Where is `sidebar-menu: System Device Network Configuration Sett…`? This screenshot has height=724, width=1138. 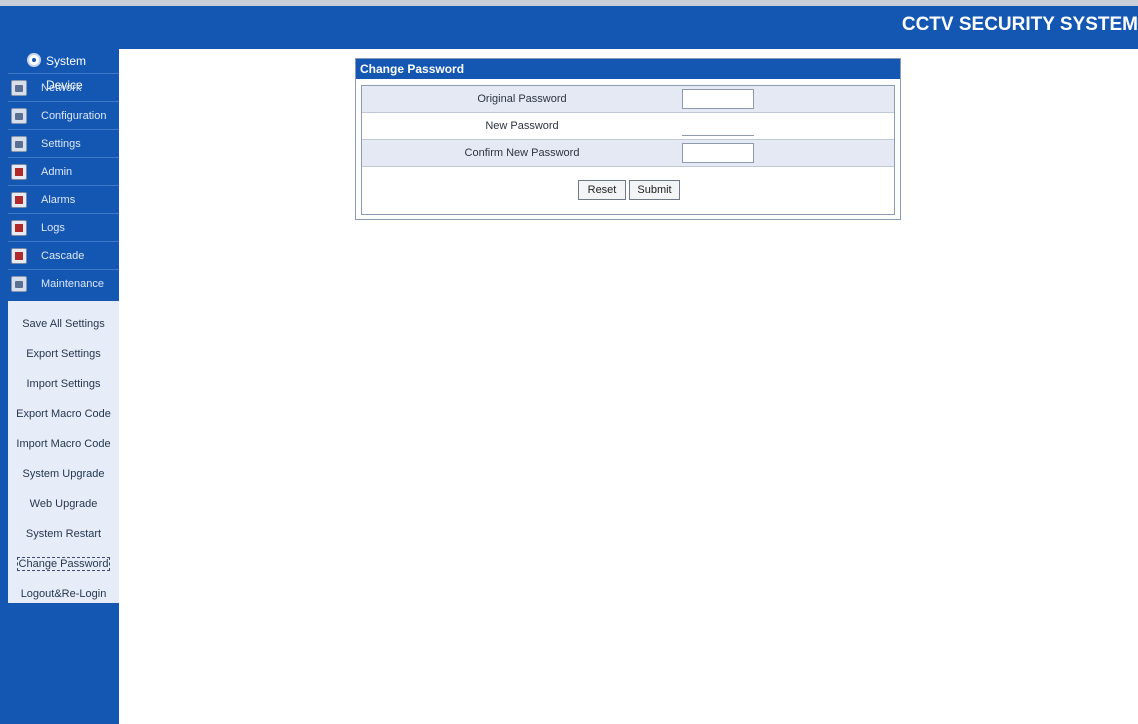 sidebar-menu: System Device Network Configuration Sett… is located at coordinates (63, 386).